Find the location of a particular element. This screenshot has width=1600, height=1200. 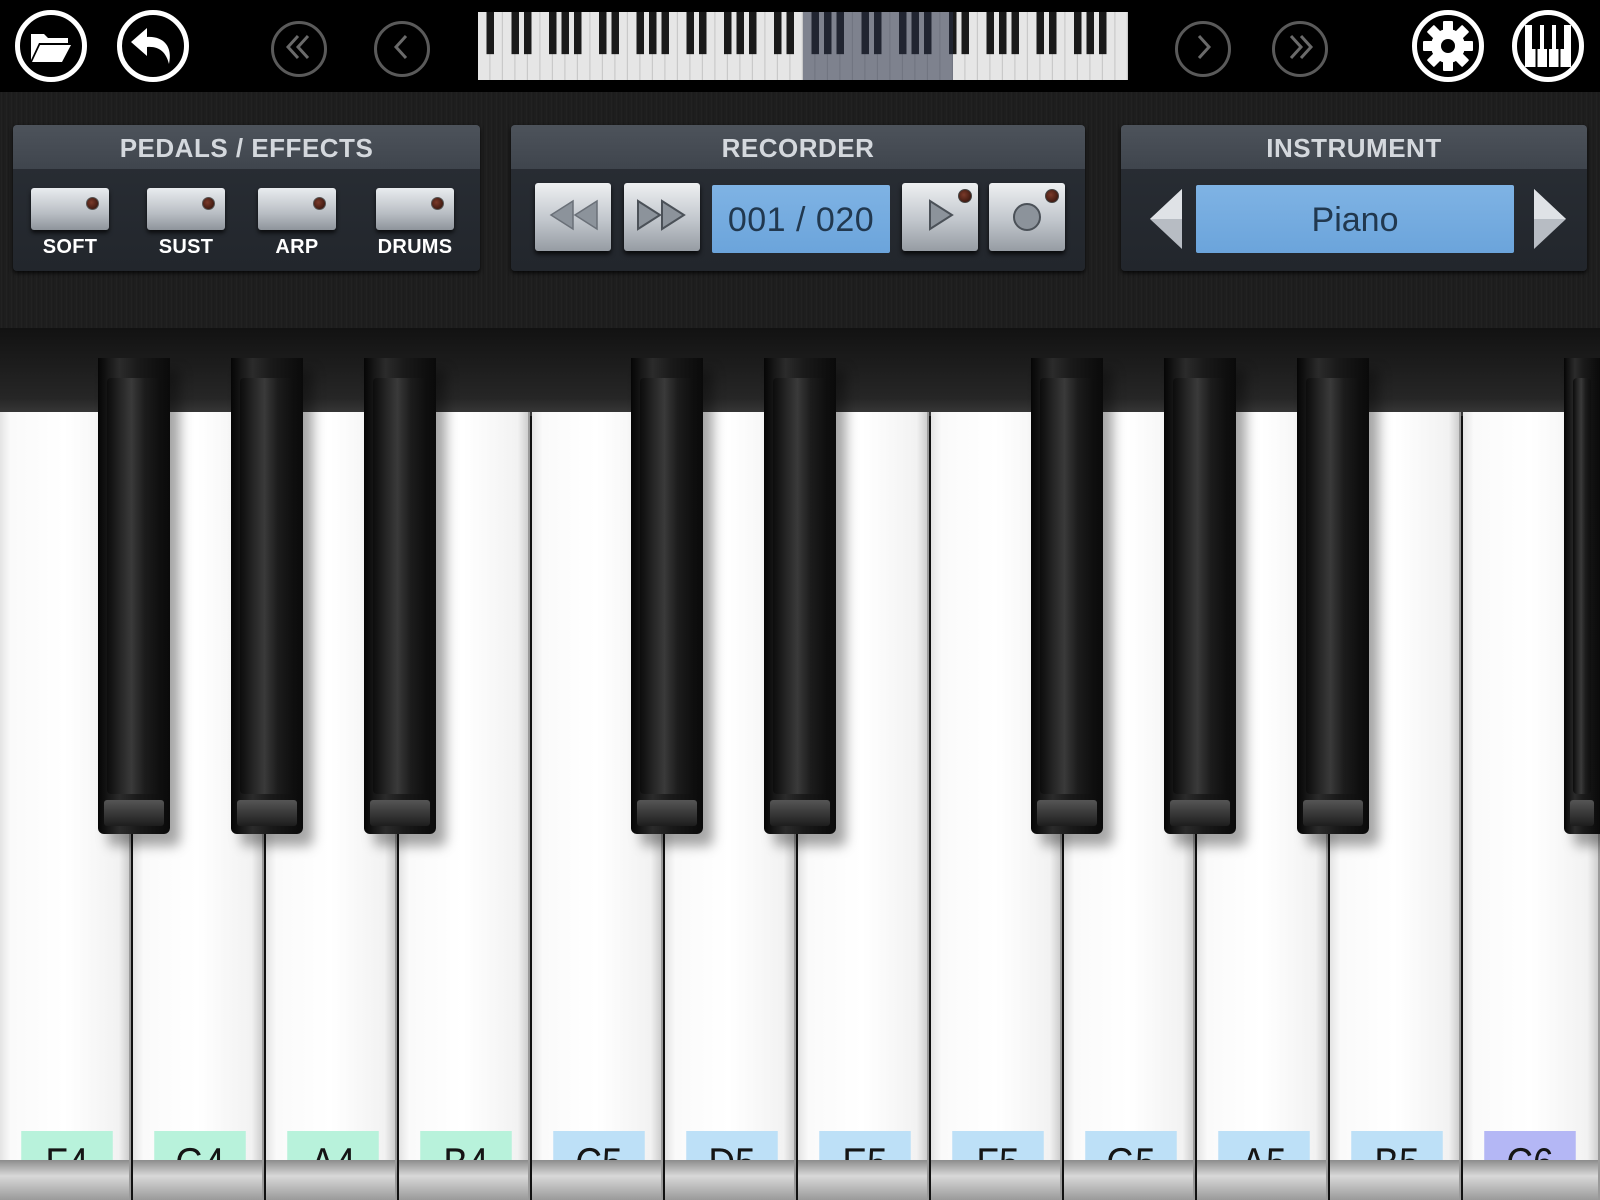

fast-forward-icon is located at coordinates (662, 217).